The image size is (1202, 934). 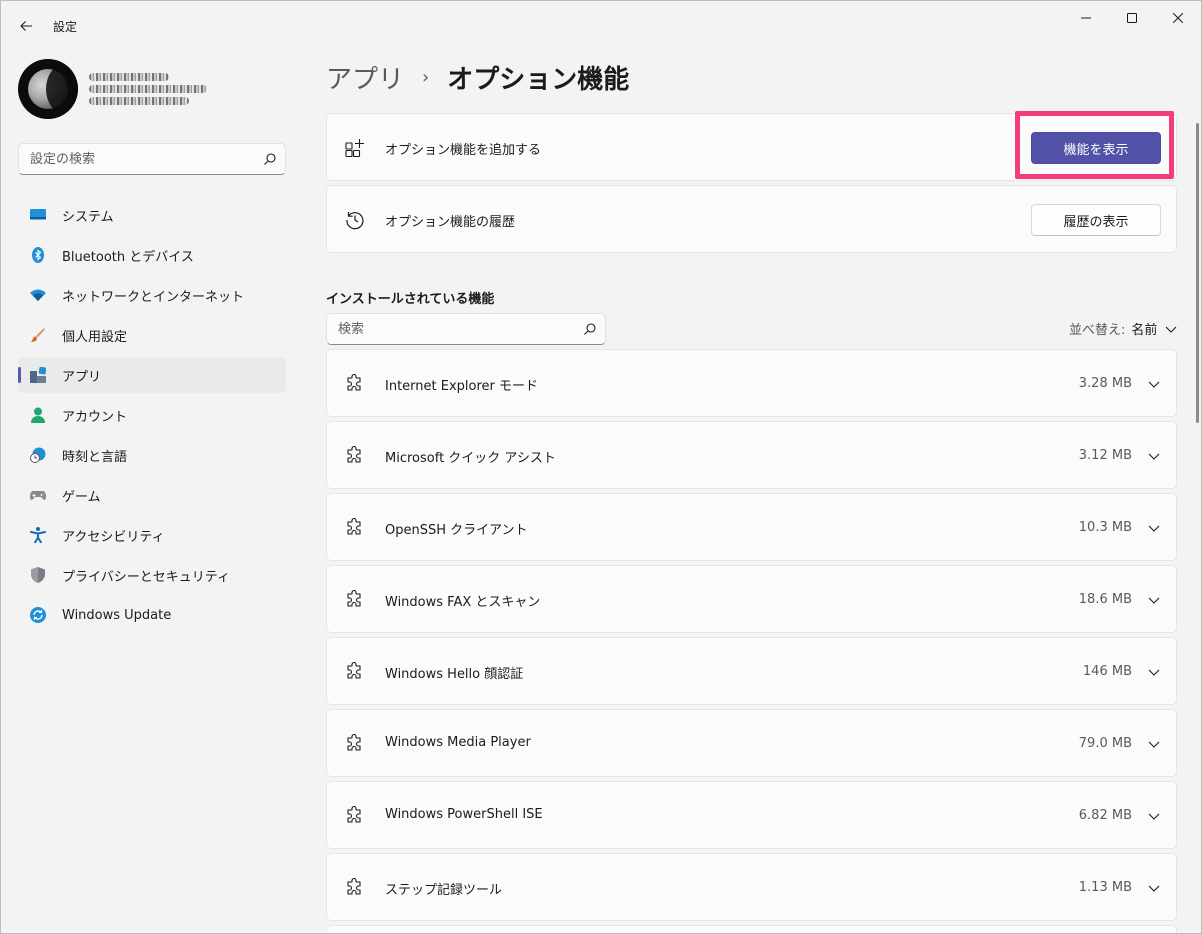 What do you see at coordinates (62, 89) in the screenshot?
I see `moon-shadow` at bounding box center [62, 89].